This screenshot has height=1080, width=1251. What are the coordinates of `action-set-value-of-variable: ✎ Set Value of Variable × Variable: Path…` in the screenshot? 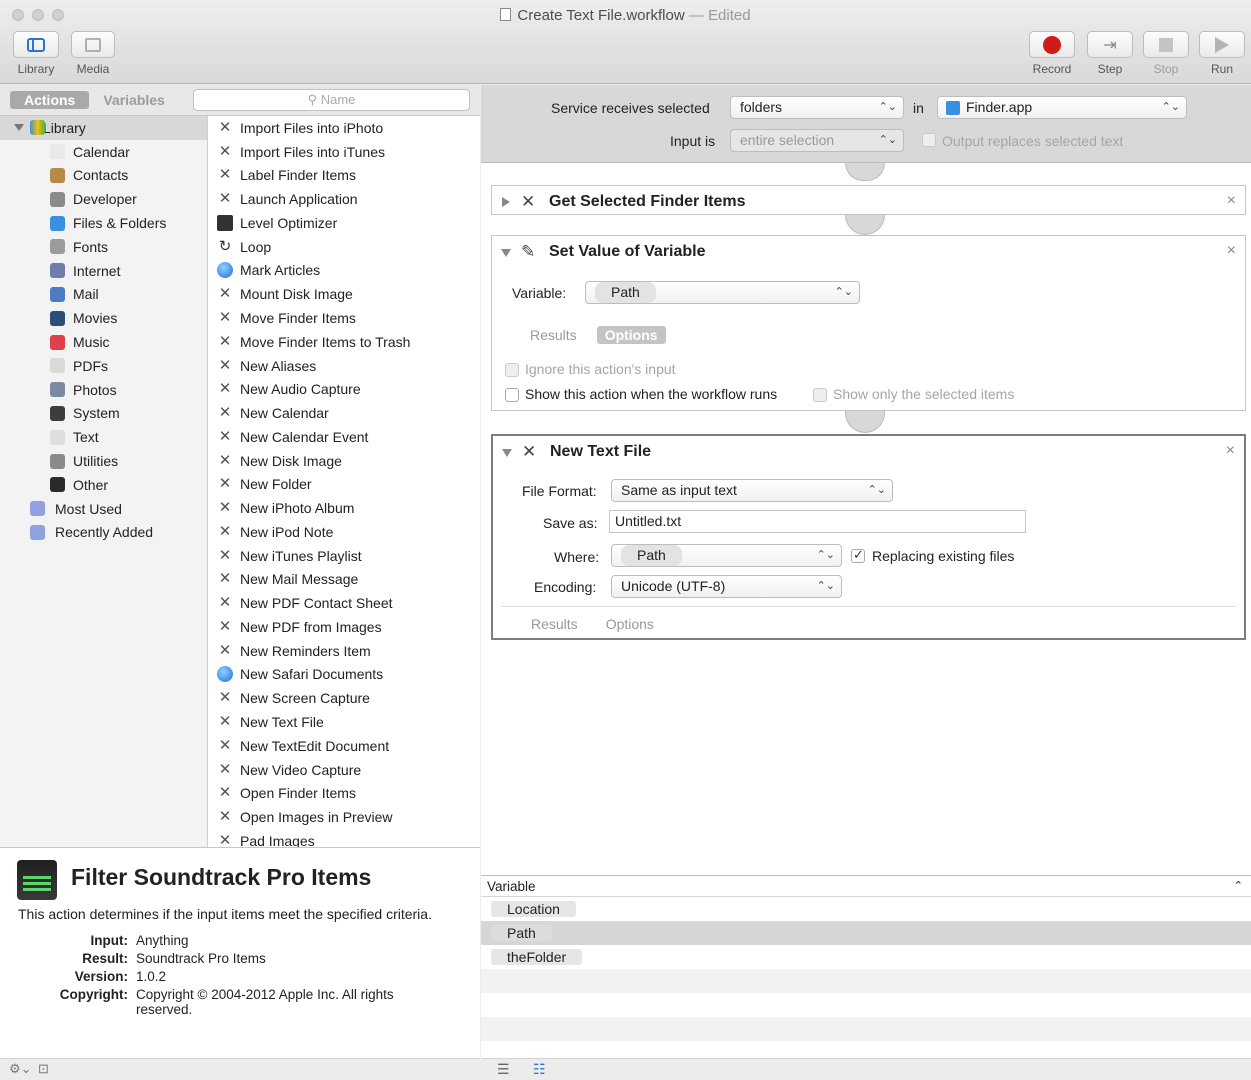 It's located at (868, 323).